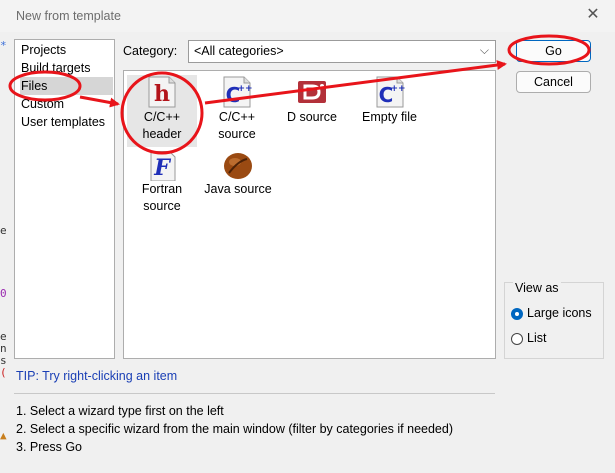 The image size is (615, 473). Describe the element at coordinates (162, 189) in the screenshot. I see `template-label: Fortran` at that location.